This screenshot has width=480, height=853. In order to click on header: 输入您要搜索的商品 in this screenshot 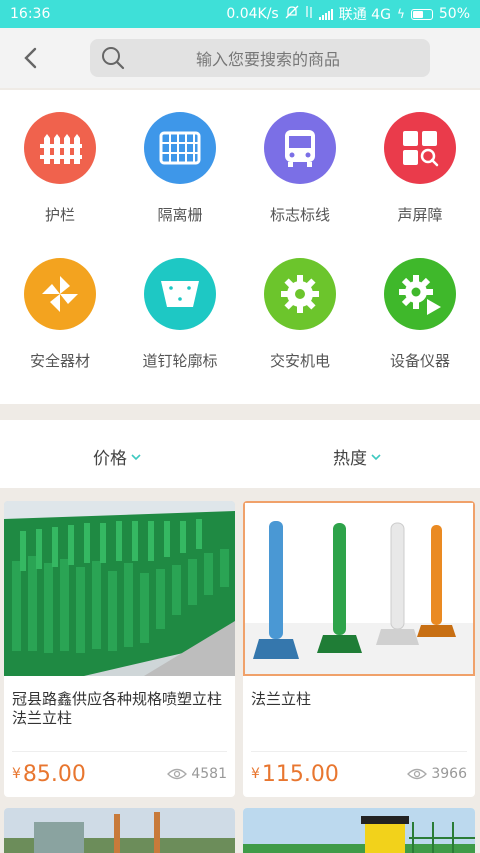, I will do `click(240, 58)`.